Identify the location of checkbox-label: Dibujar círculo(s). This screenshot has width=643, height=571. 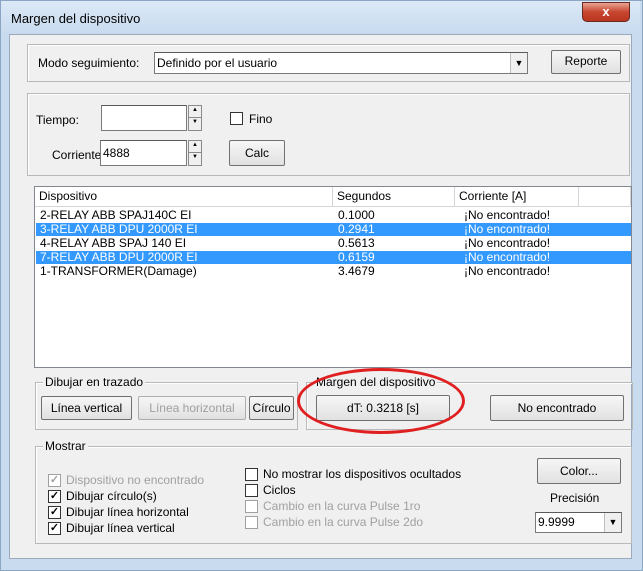
(111, 496).